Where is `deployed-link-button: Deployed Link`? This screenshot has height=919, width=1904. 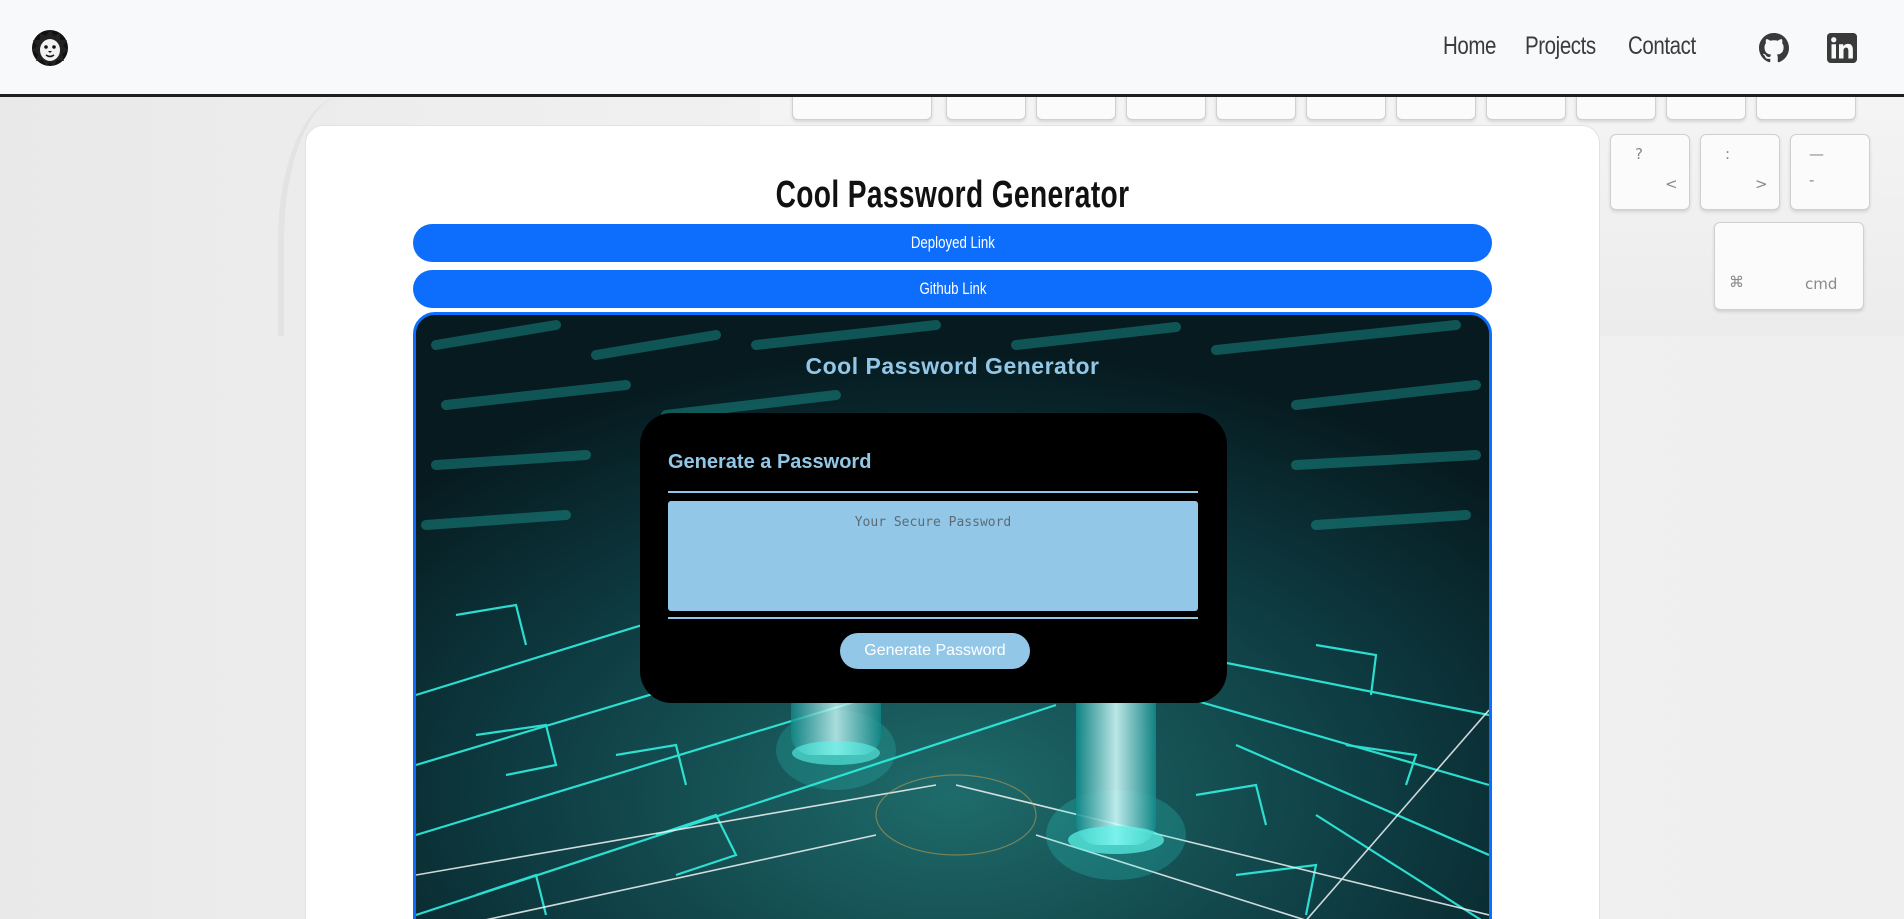 deployed-link-button: Deployed Link is located at coordinates (952, 243).